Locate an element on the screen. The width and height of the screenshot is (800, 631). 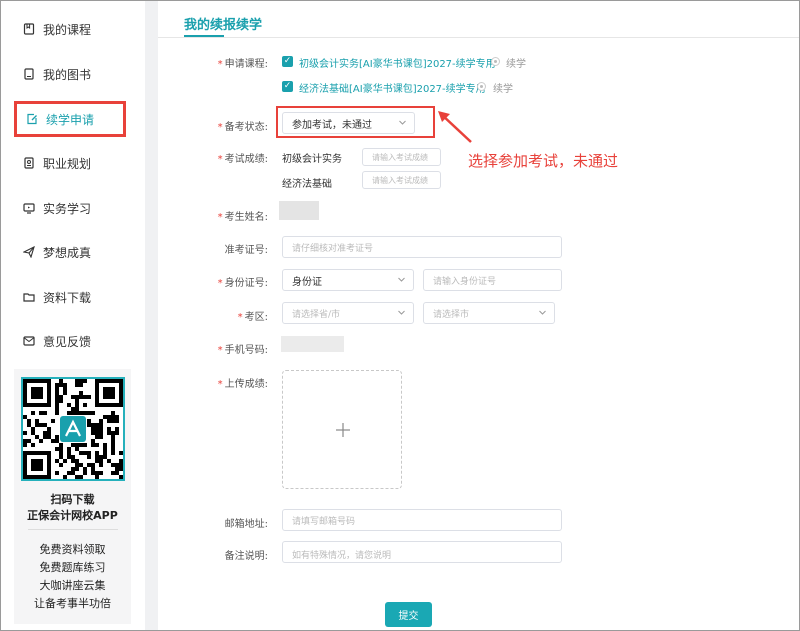
plus-icon is located at coordinates (343, 430).